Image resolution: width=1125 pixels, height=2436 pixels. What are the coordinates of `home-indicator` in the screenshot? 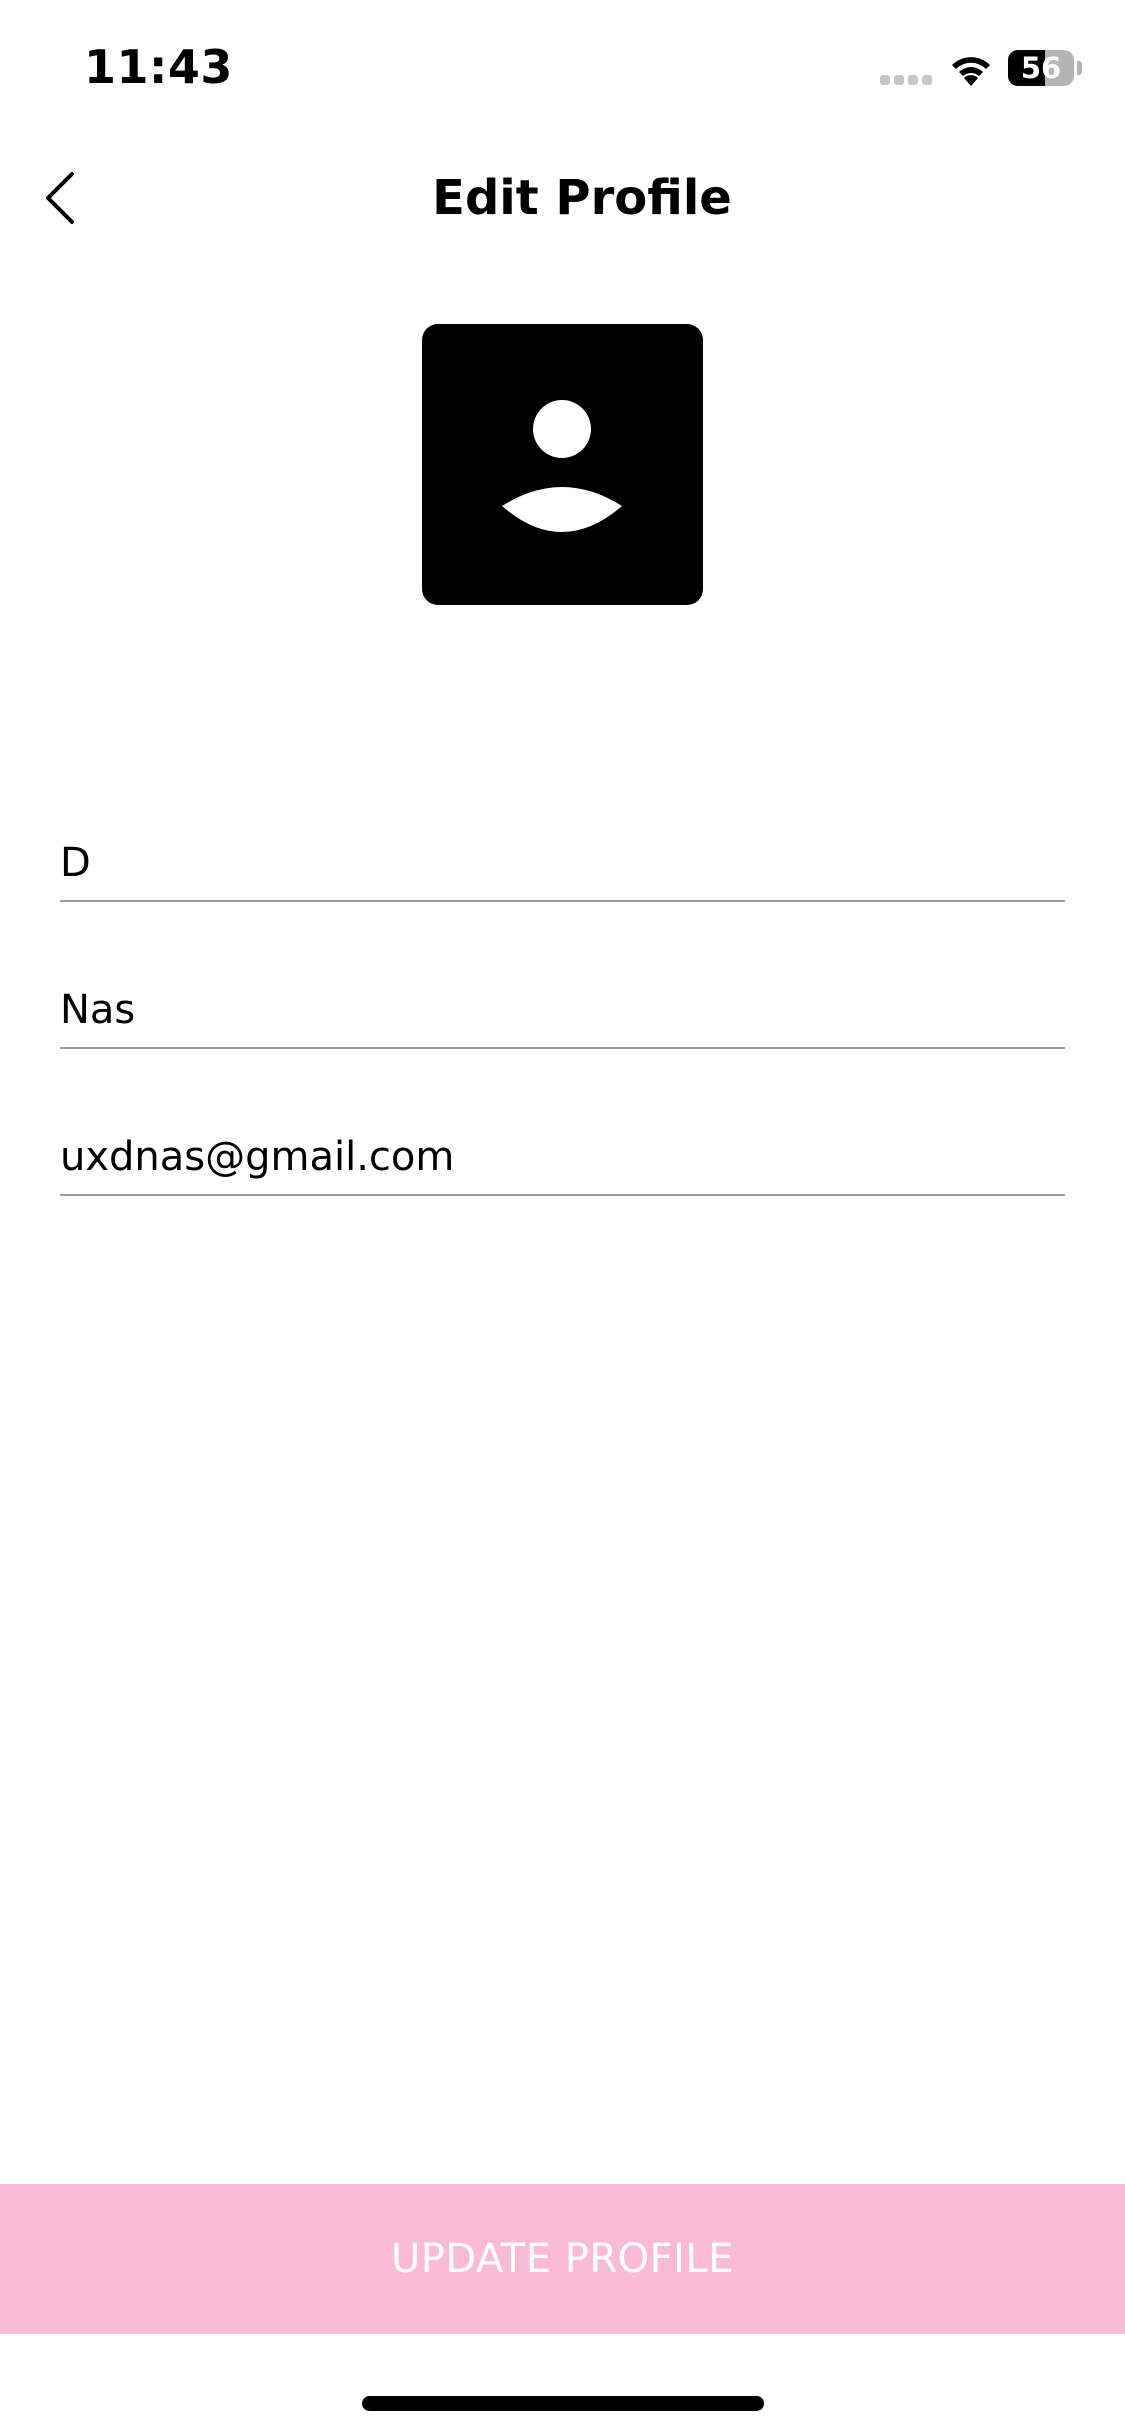 It's located at (563, 2403).